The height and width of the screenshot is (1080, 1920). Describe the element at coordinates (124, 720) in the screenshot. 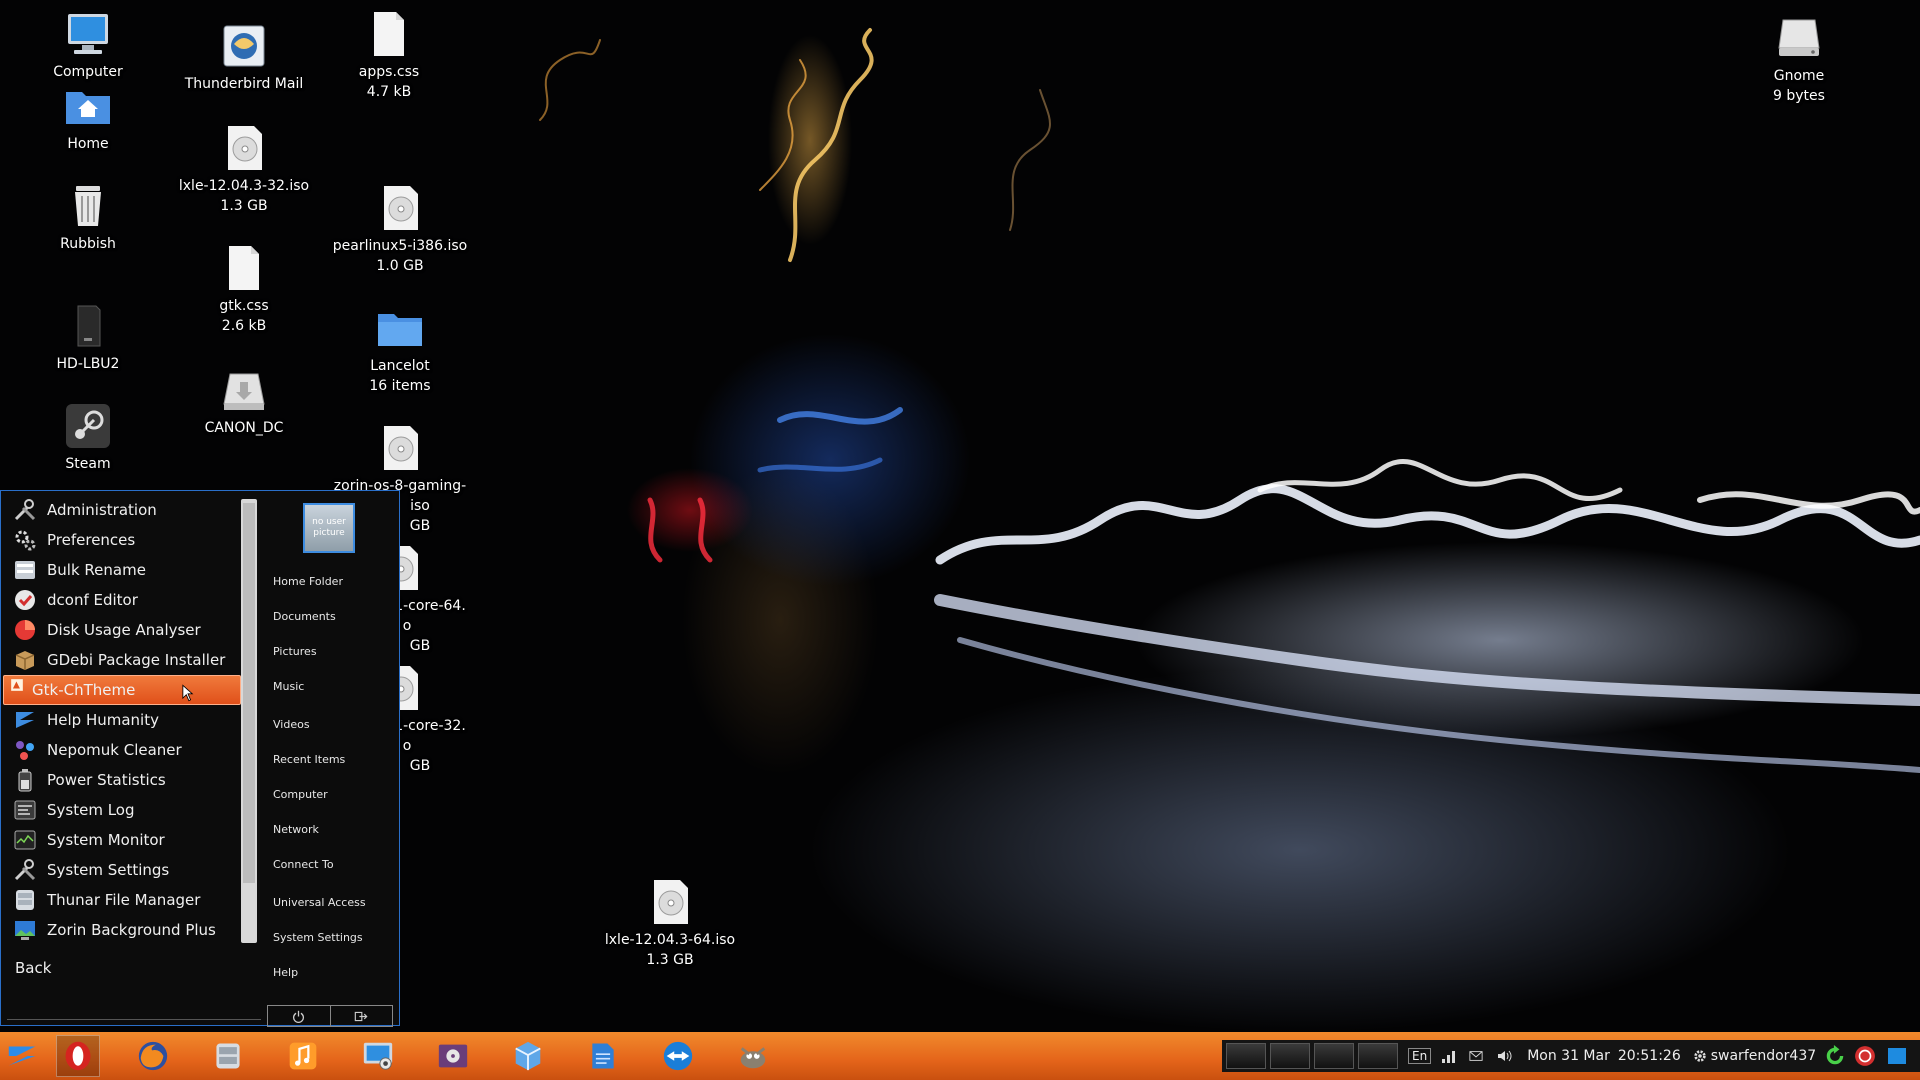

I see `menu-item-help-humanity: Help Humanity` at that location.